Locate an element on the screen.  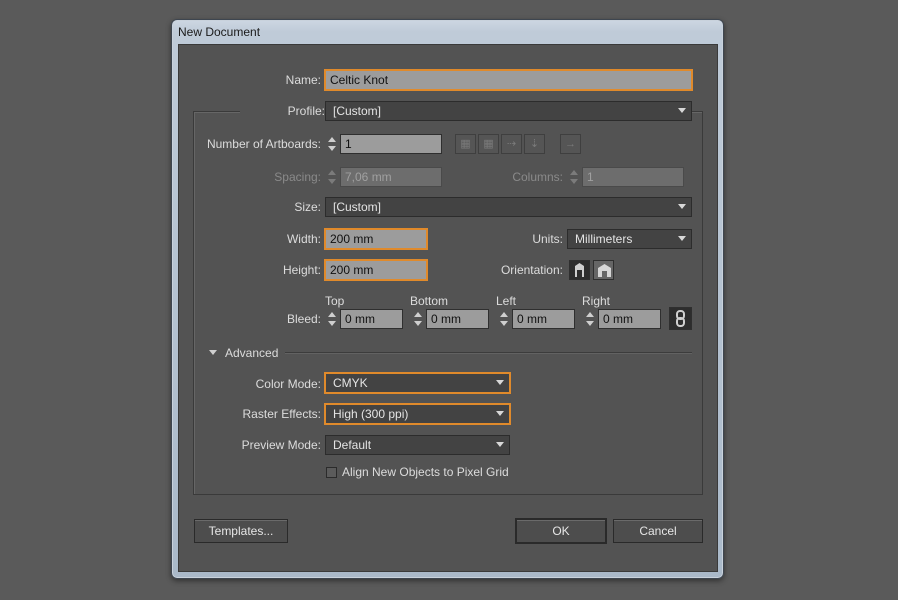
advanced-separator is located at coordinates (488, 352).